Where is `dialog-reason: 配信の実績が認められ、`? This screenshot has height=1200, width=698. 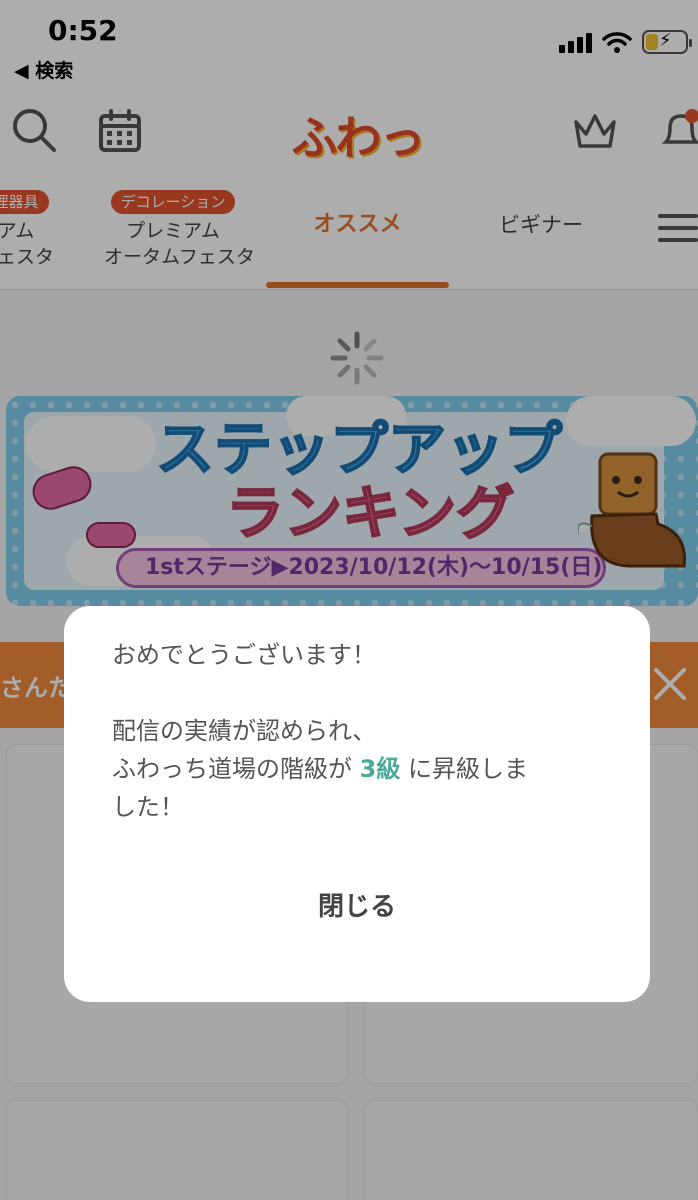
dialog-reason: 配信の実績が認められ、 is located at coordinates (244, 731).